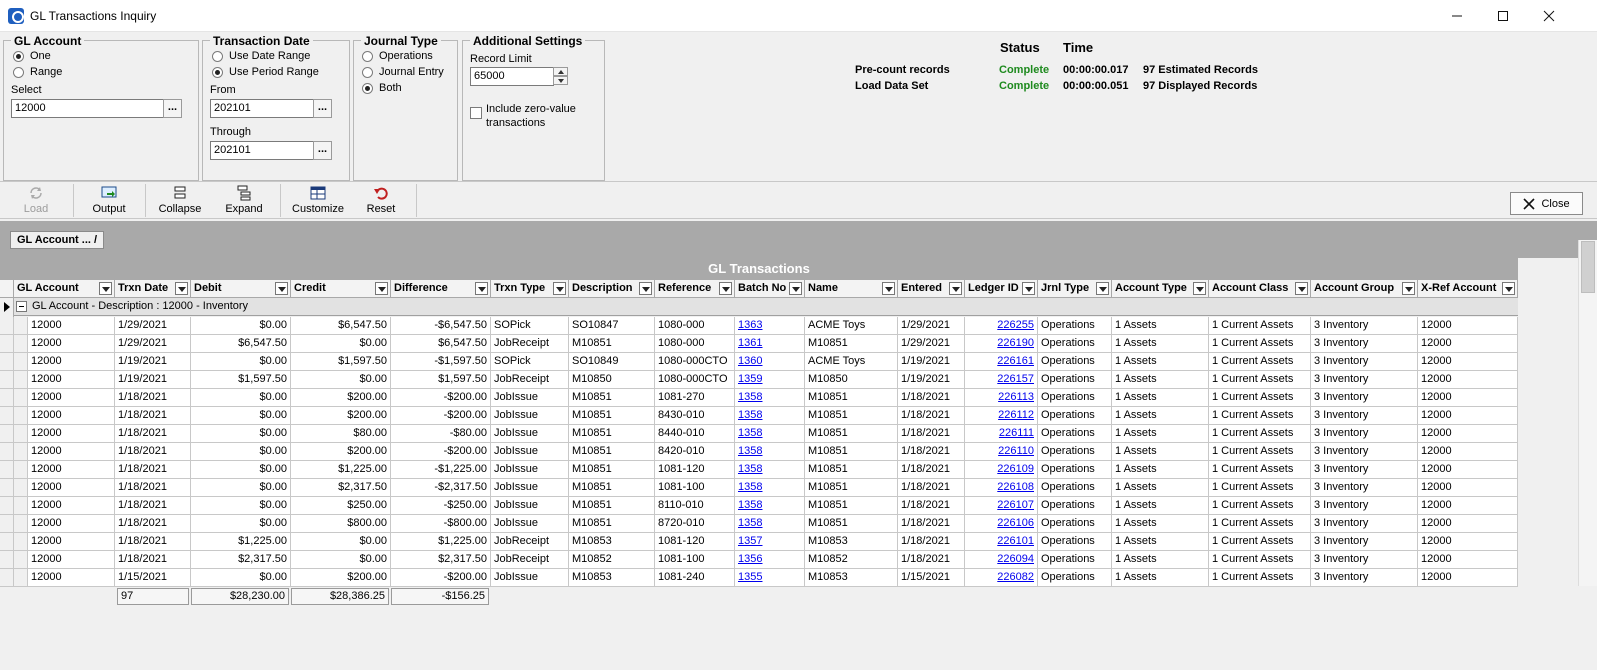  Describe the element at coordinates (1015, 577) in the screenshot. I see `ledger-id-link: 226082` at that location.